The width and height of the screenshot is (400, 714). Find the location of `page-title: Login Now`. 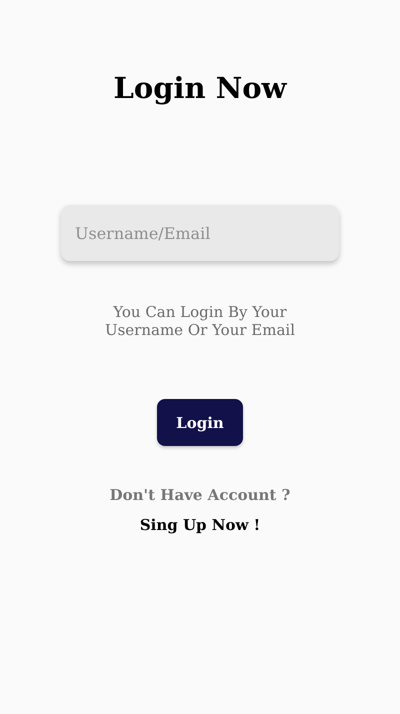

page-title: Login Now is located at coordinates (200, 88).